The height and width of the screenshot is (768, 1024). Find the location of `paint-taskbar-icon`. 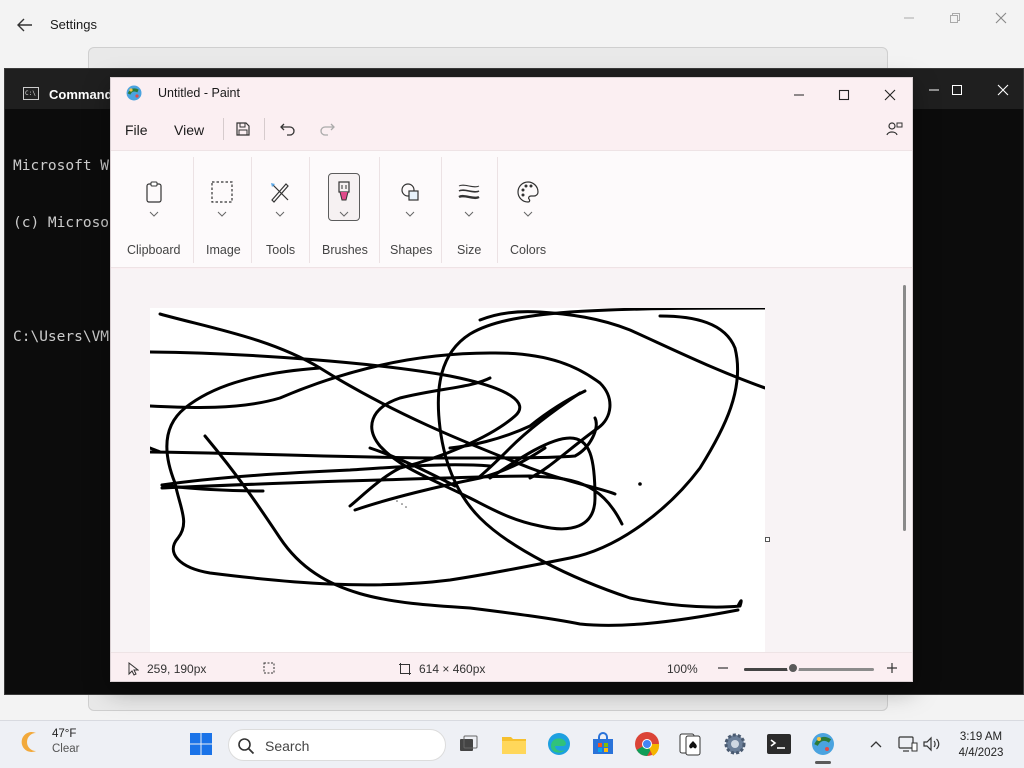

paint-taskbar-icon is located at coordinates (823, 744).